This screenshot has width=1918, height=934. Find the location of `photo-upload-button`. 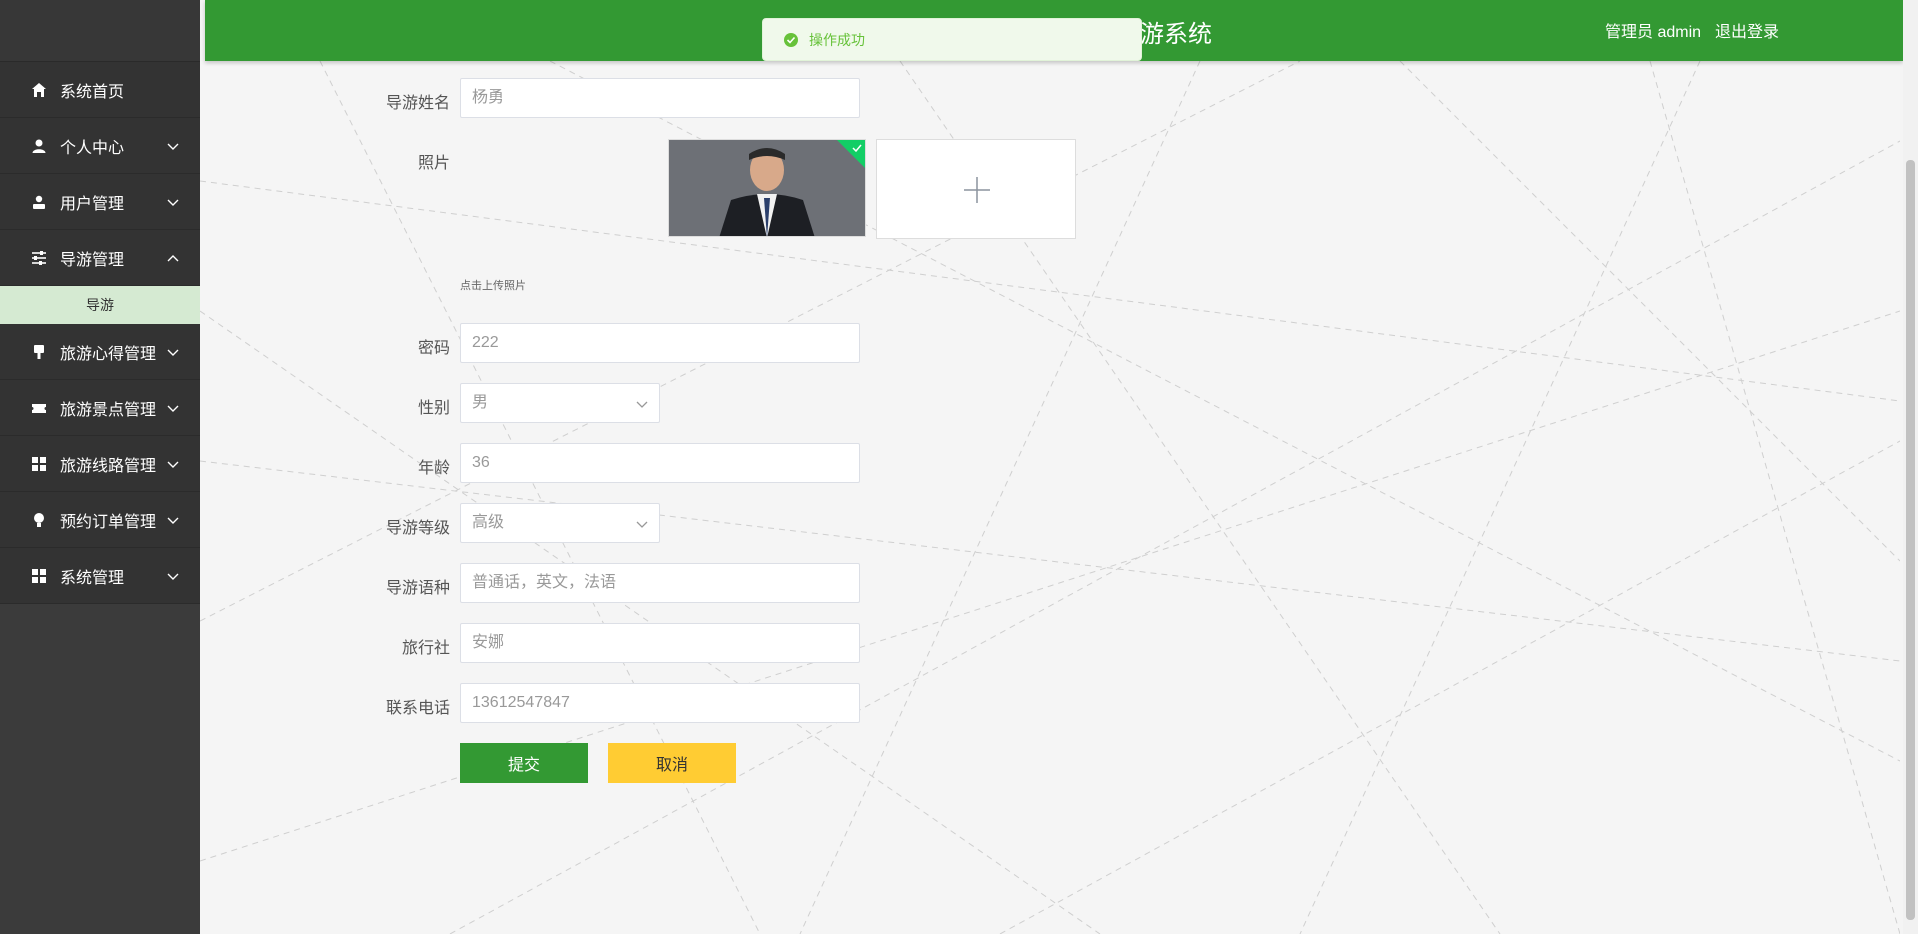

photo-upload-button is located at coordinates (976, 189).